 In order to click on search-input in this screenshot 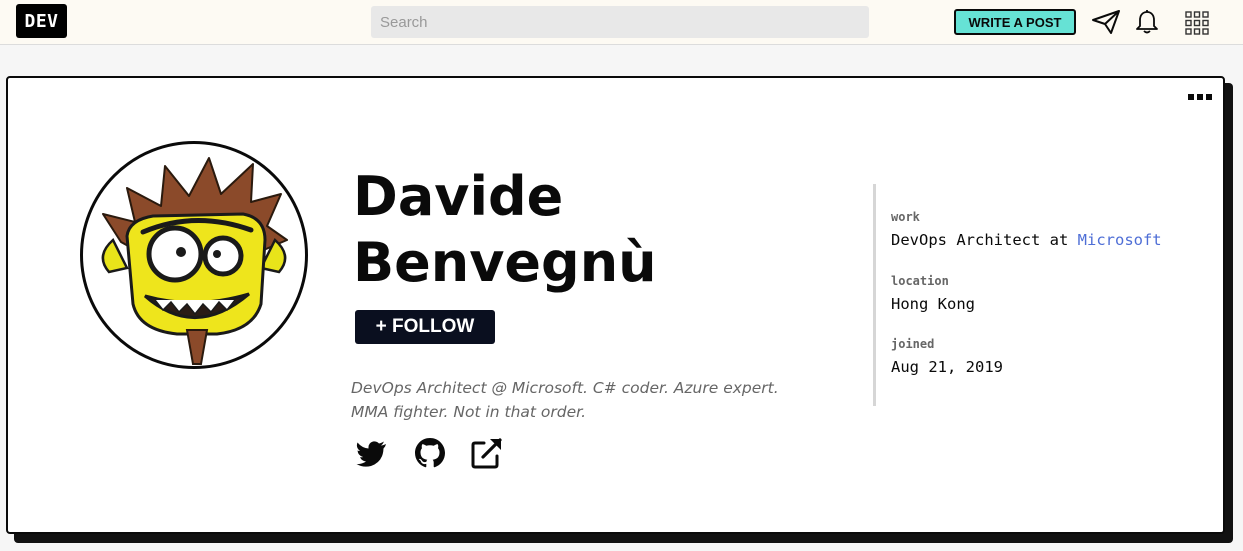, I will do `click(620, 22)`.